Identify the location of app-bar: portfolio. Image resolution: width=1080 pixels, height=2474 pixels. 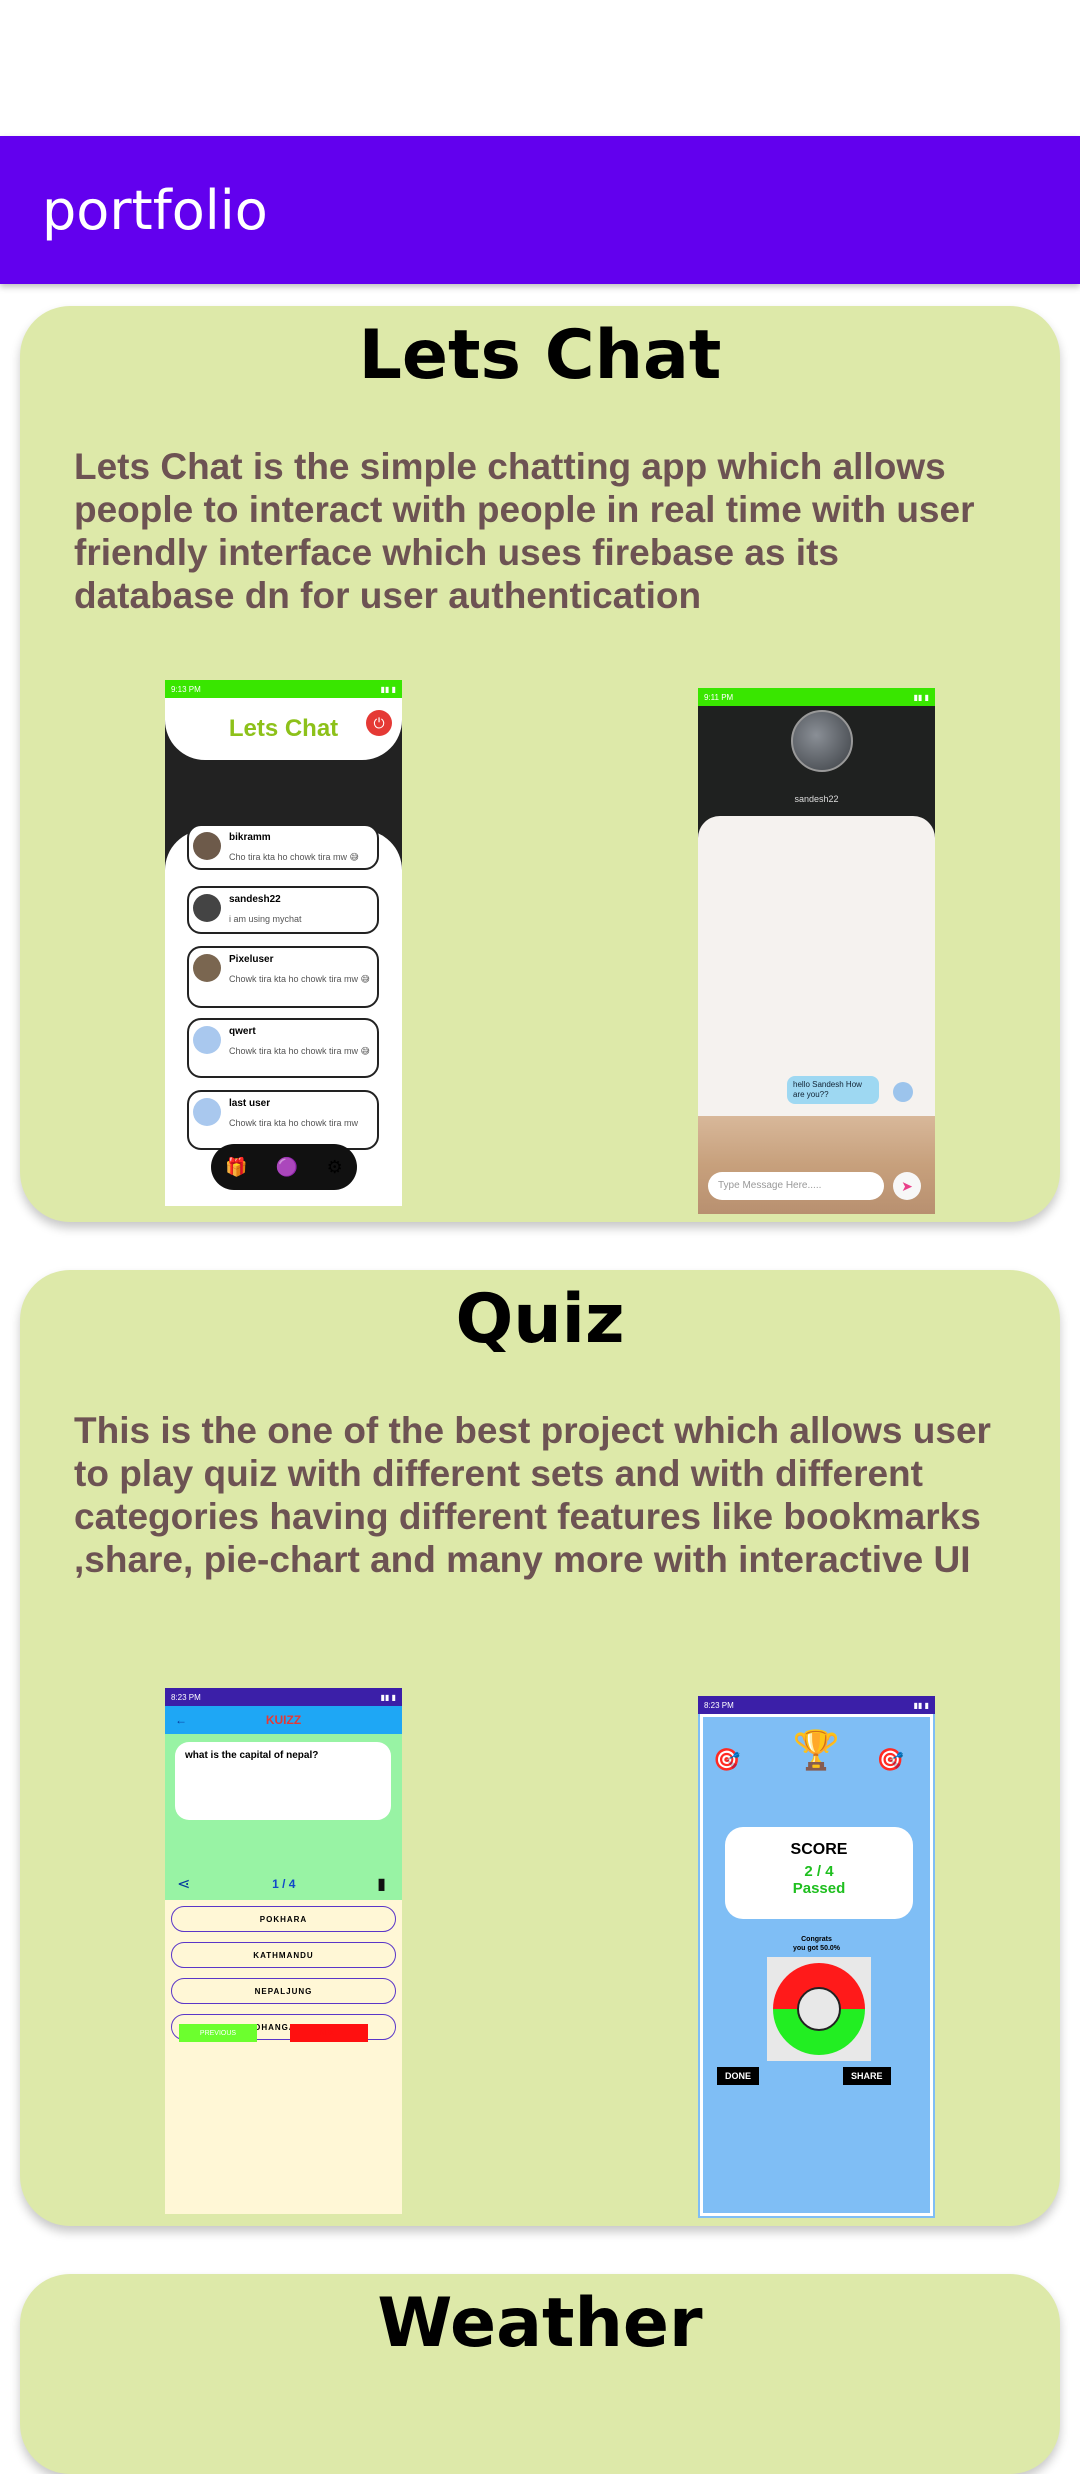
(540, 210).